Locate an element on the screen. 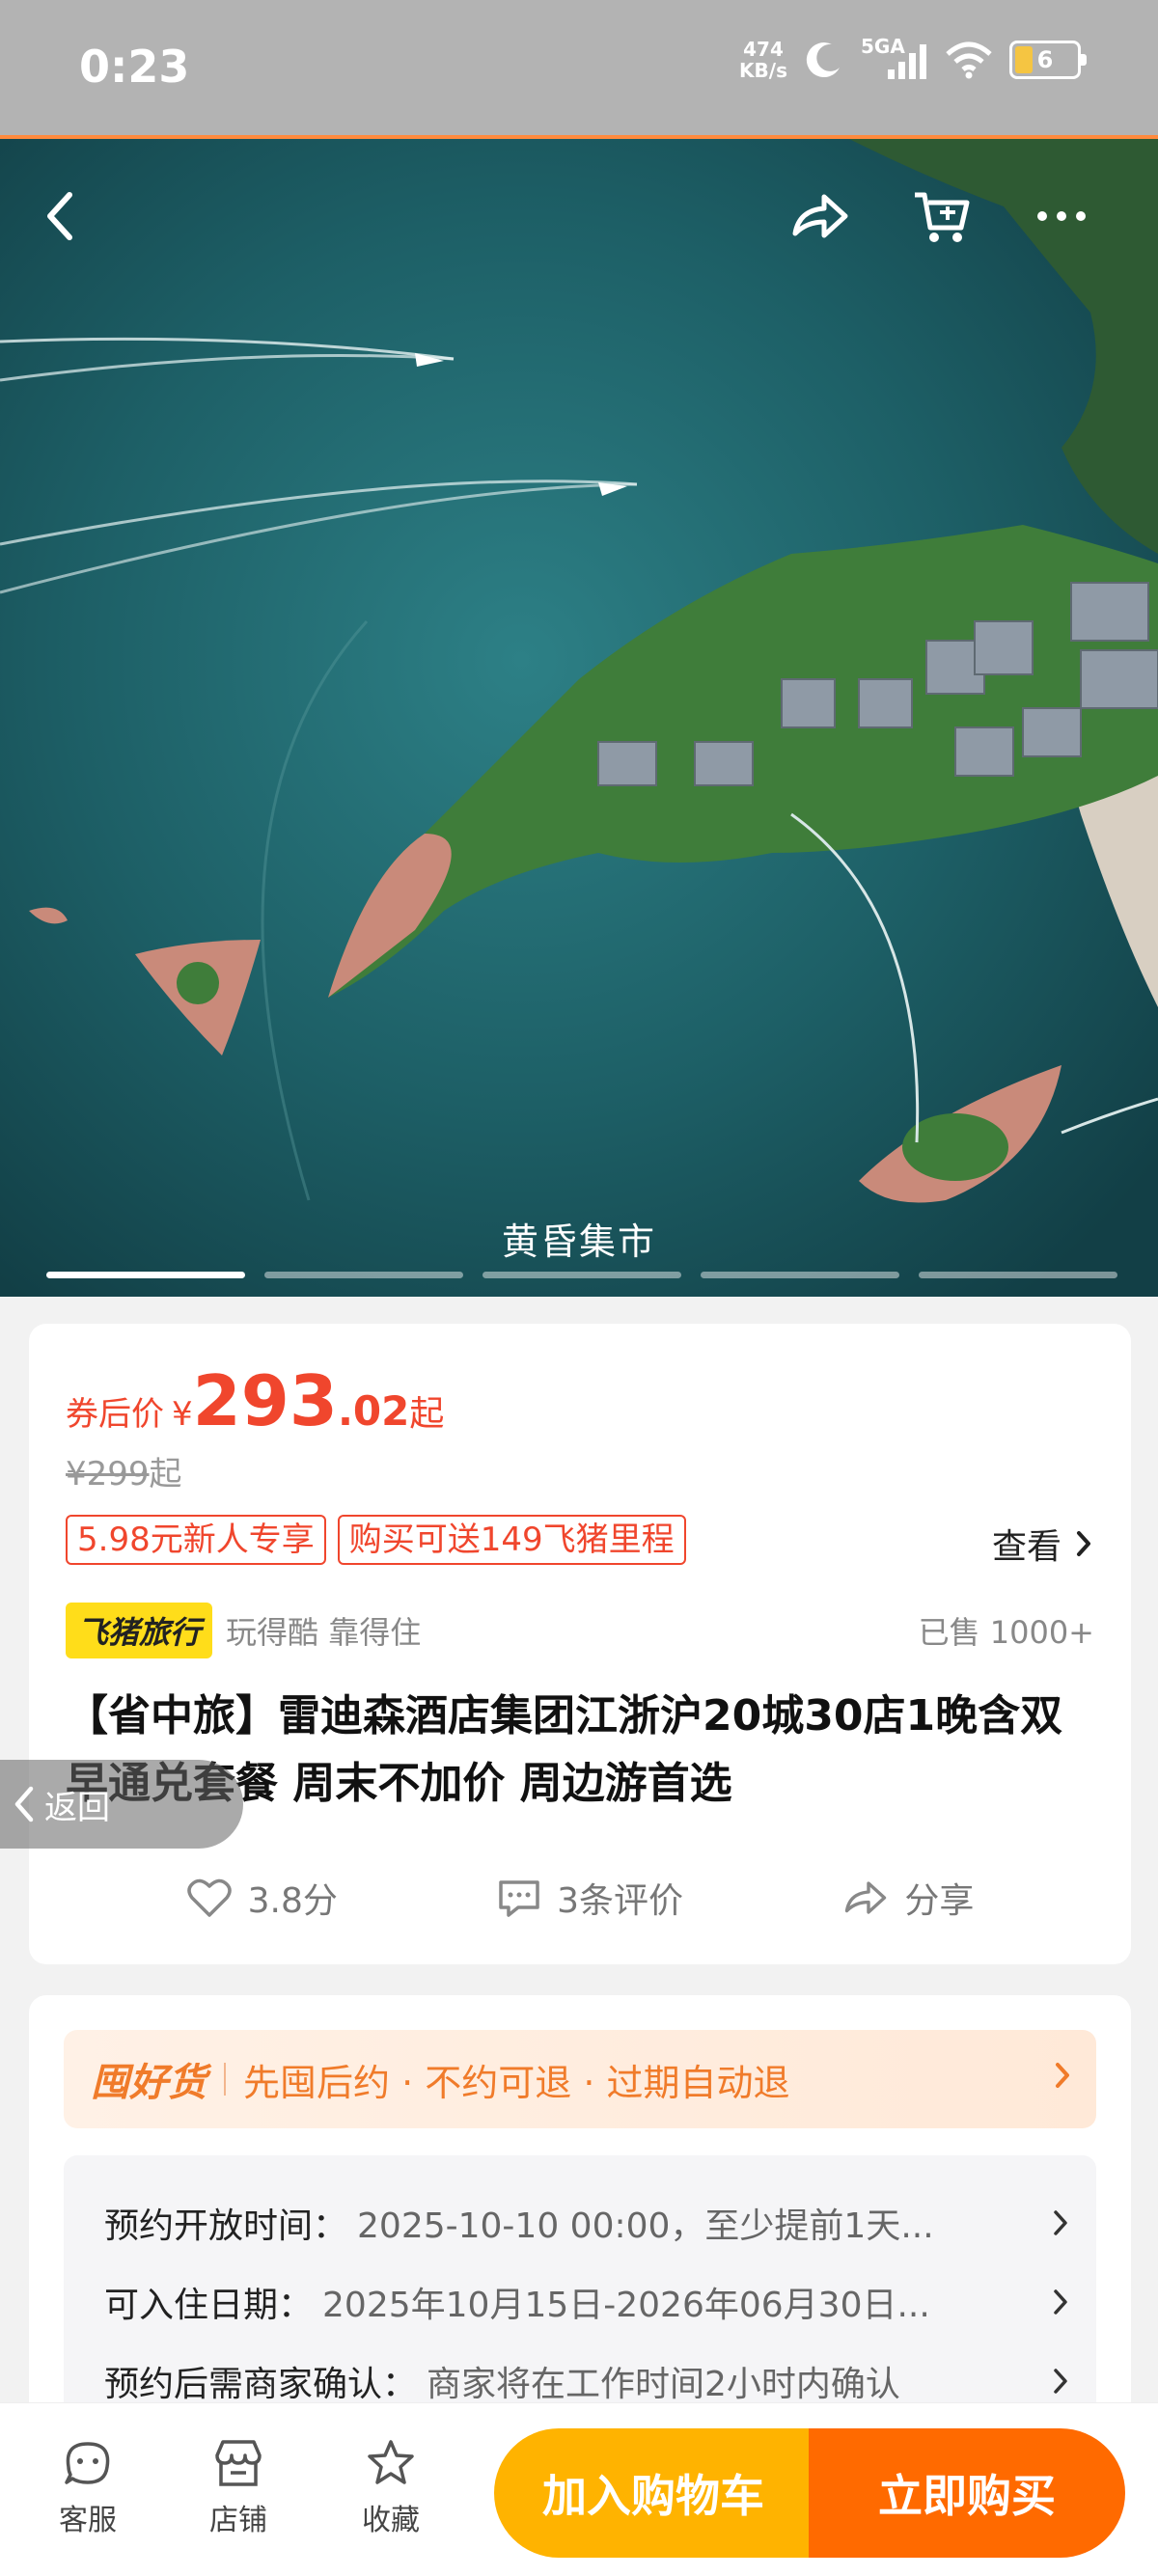 This screenshot has height=2576, width=1158. star-icon is located at coordinates (391, 2462).